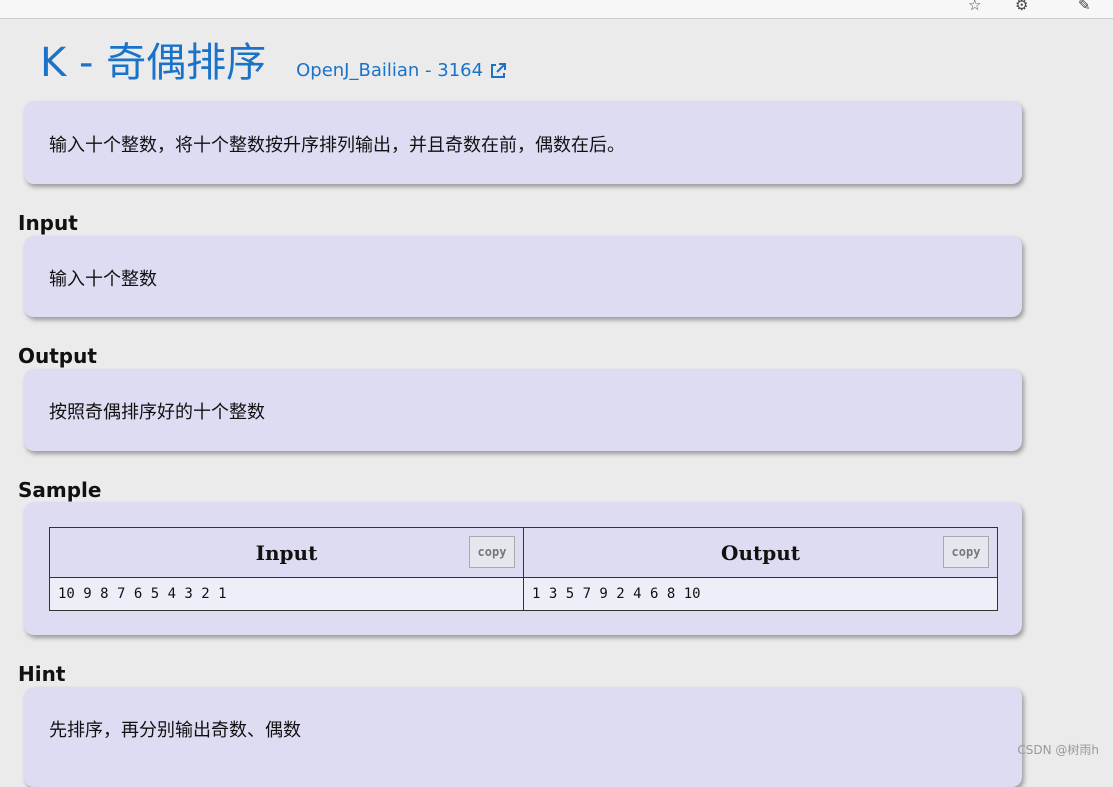  Describe the element at coordinates (974, 7) in the screenshot. I see `bookmark-icon: ☆` at that location.